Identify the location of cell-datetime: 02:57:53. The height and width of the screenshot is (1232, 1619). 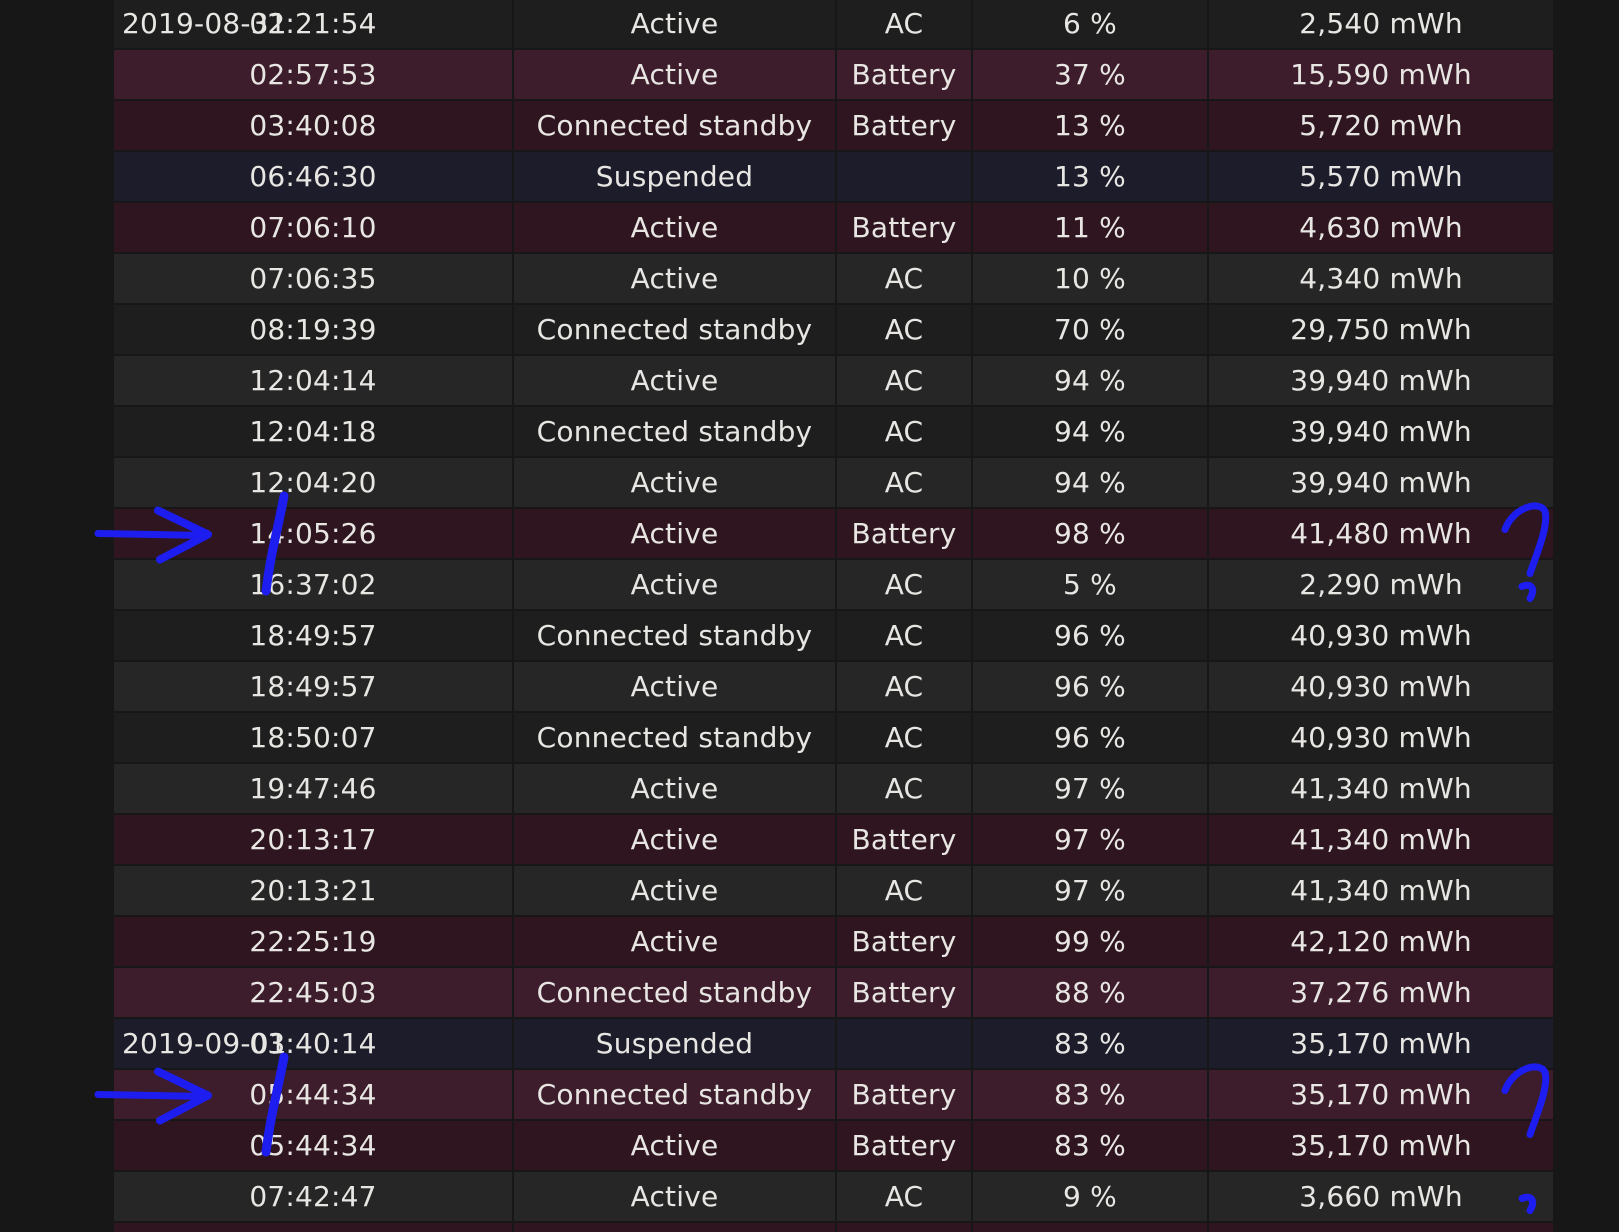
(314, 75).